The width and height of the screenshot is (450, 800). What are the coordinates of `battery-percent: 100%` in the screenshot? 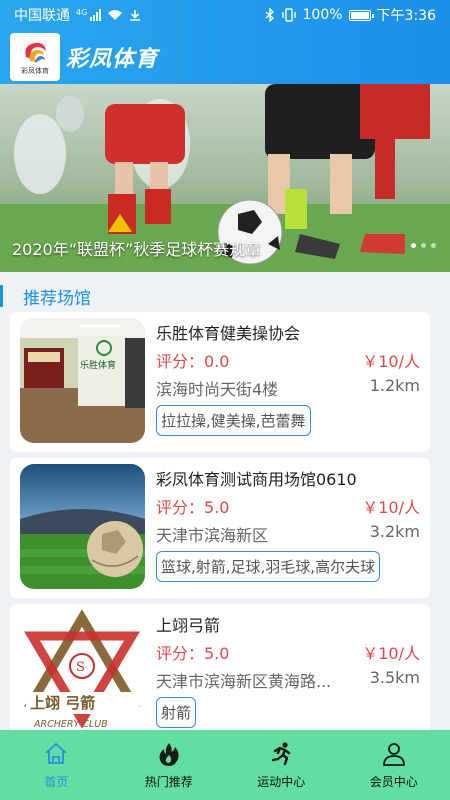 It's located at (322, 15).